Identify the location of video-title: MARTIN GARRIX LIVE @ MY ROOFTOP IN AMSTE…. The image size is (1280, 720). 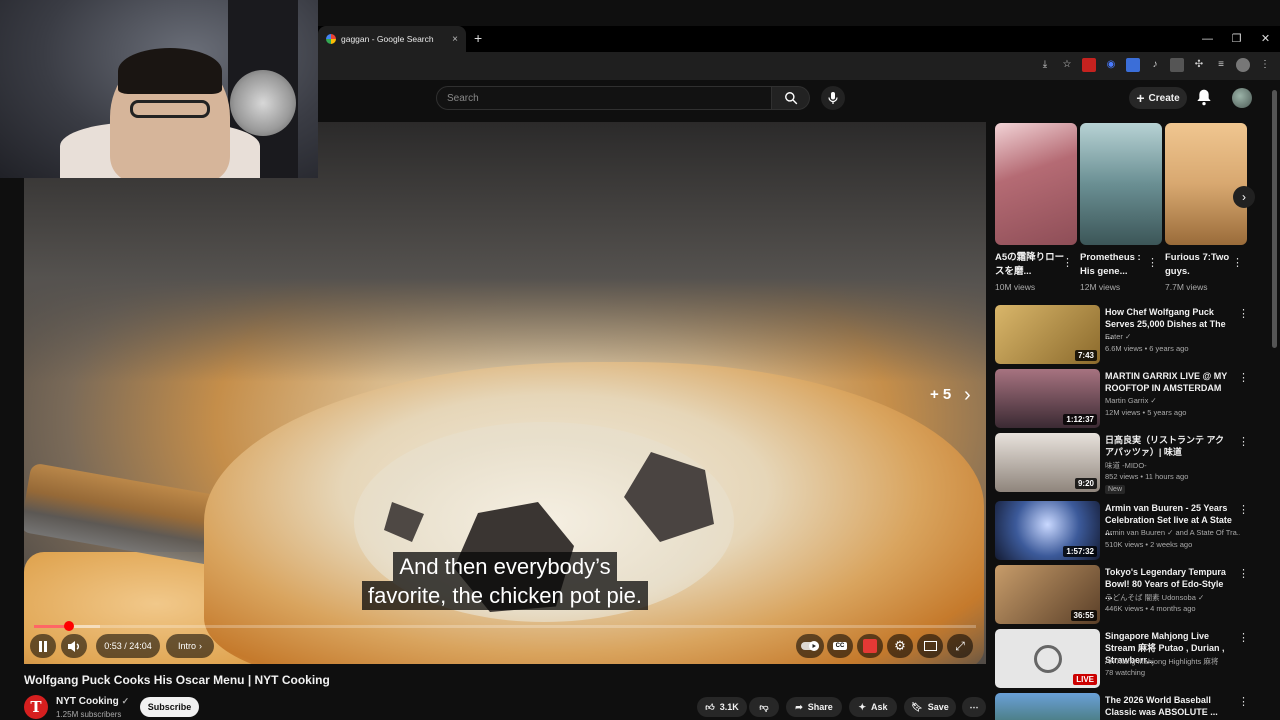
(1169, 382).